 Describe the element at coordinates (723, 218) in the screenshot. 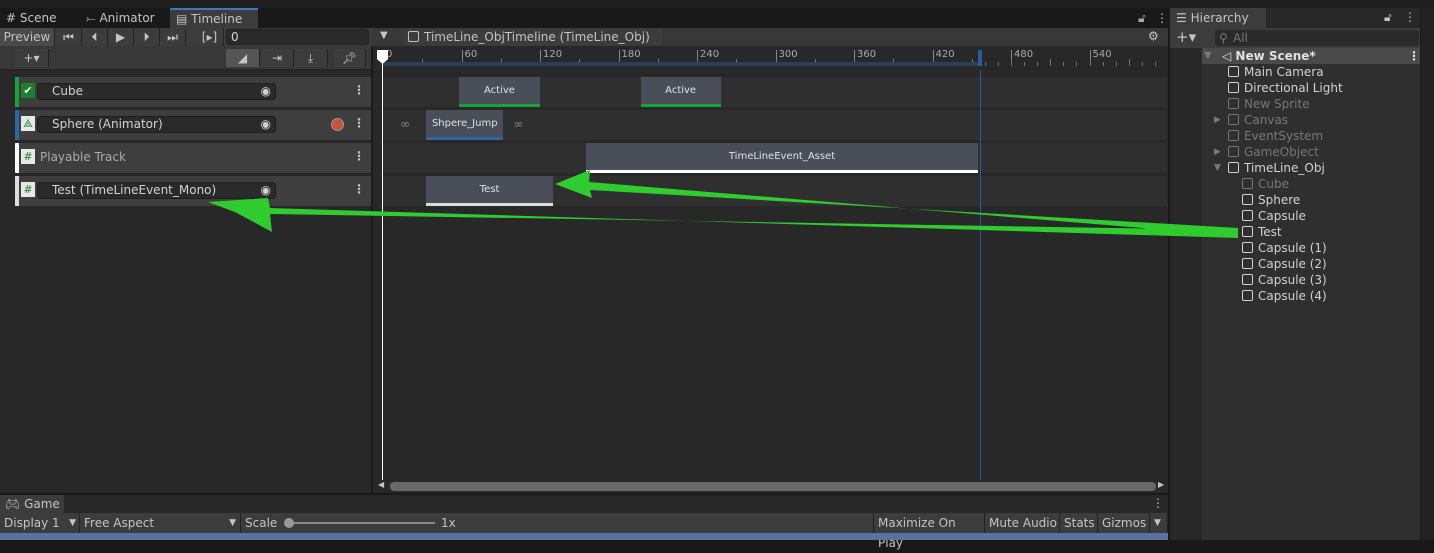

I see `arrow-to-track` at that location.